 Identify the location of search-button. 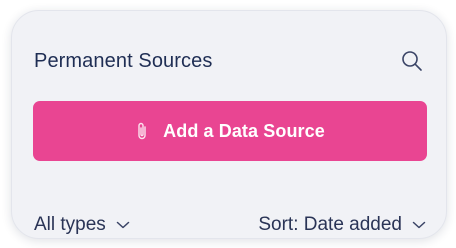
(412, 61).